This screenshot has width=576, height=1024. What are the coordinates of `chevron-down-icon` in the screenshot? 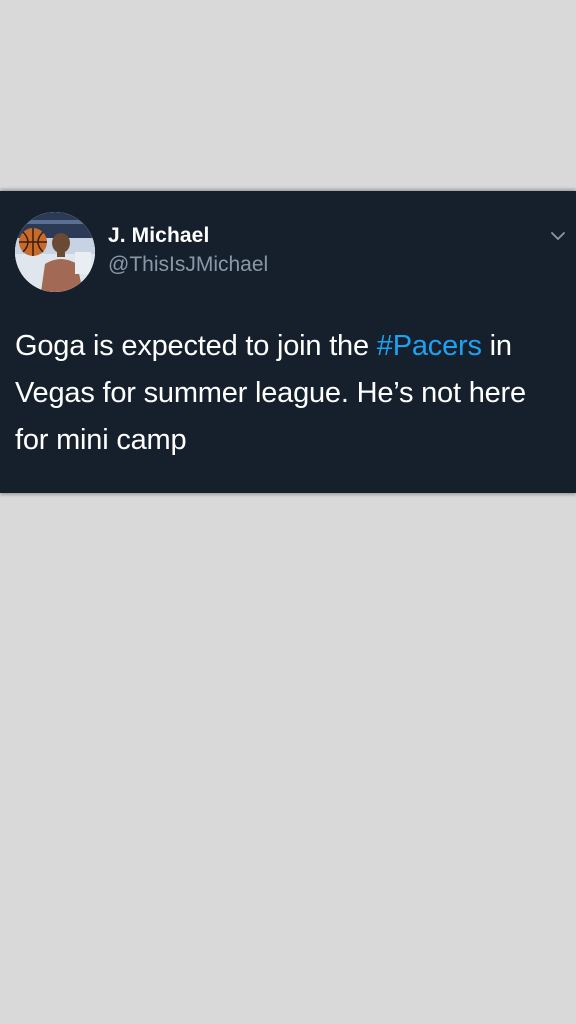 It's located at (558, 236).